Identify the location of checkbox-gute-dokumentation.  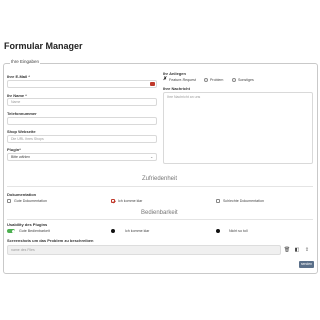
(9, 201).